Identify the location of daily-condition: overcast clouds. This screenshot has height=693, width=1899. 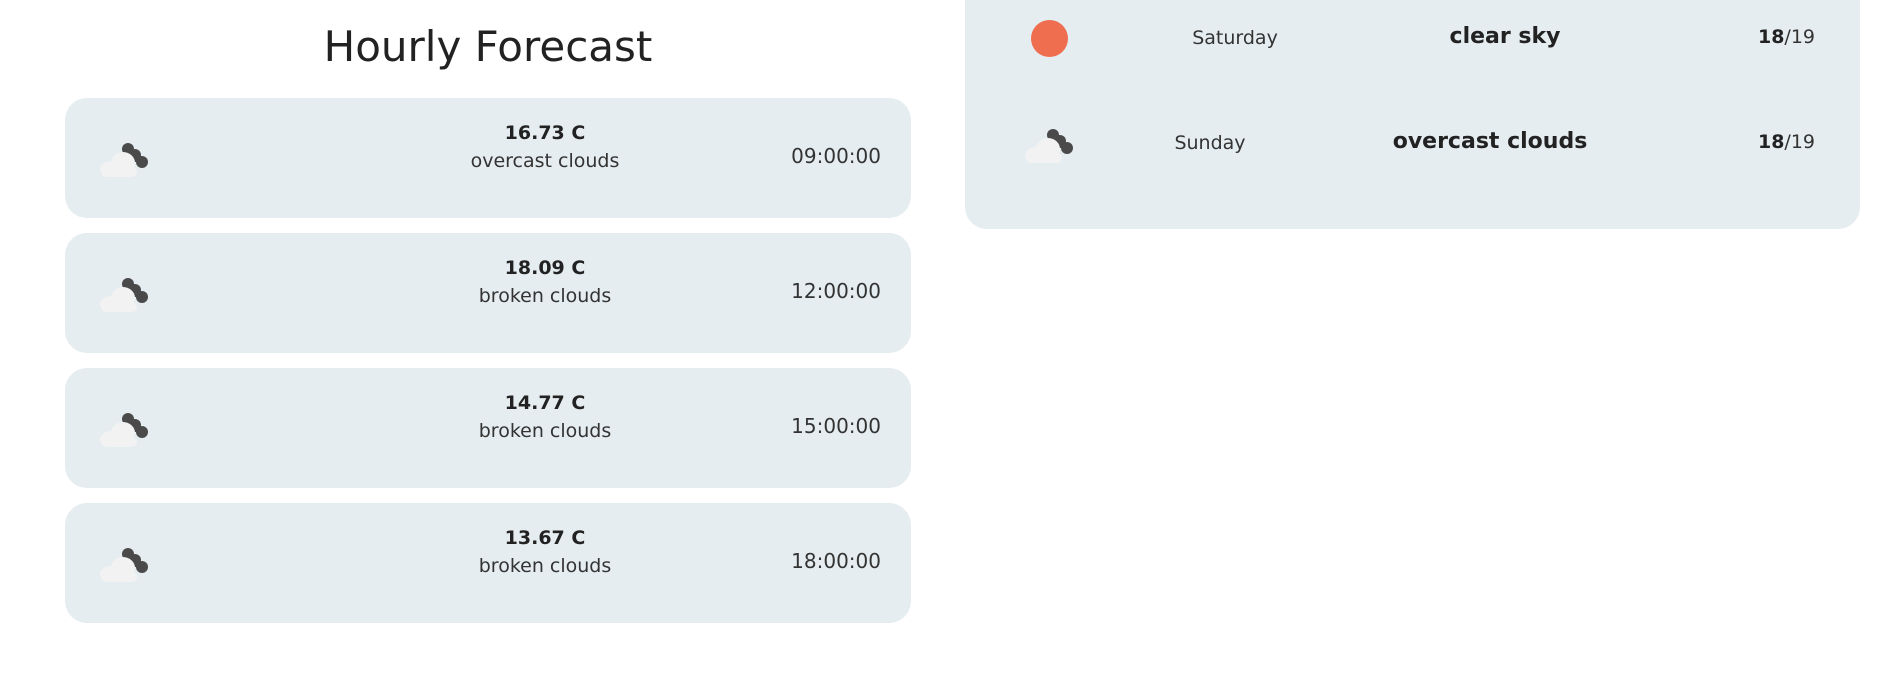
(1490, 141).